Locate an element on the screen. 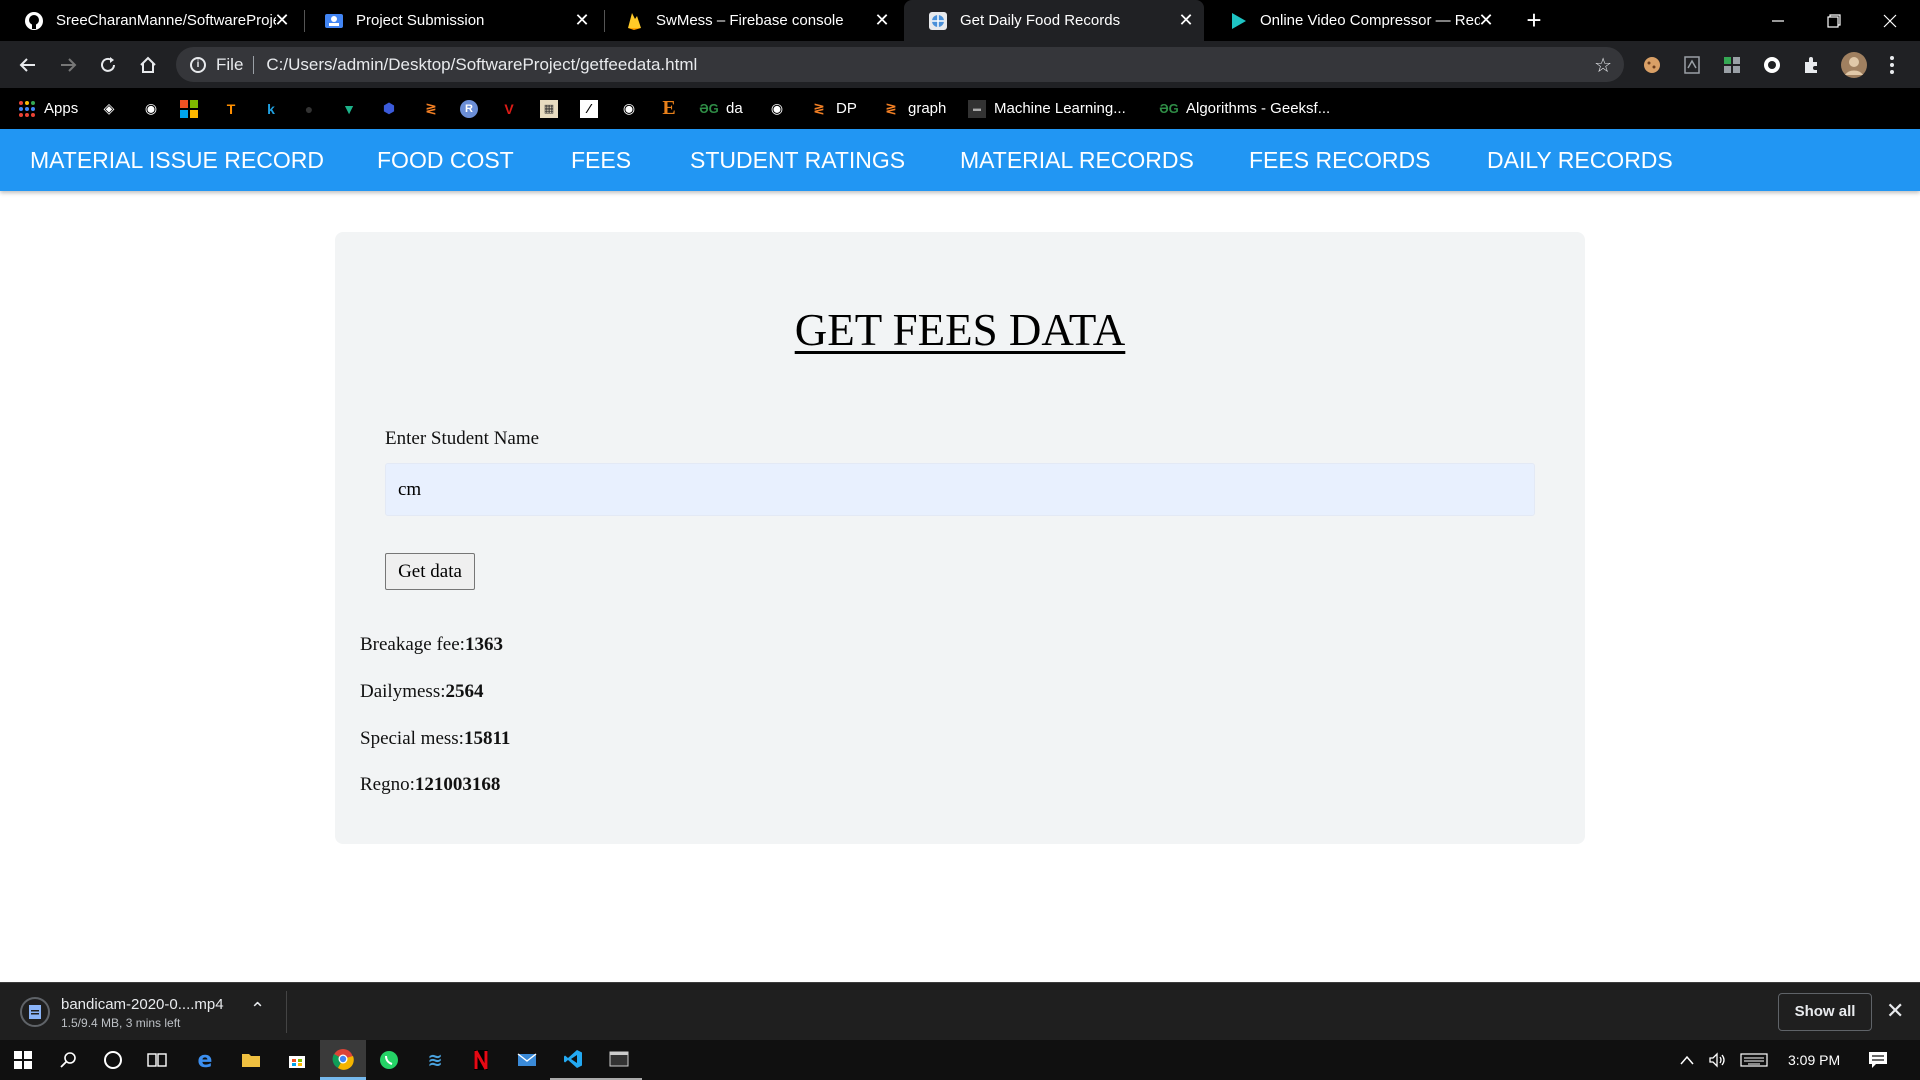  bookmark-dp: ≷ DP is located at coordinates (833, 108).